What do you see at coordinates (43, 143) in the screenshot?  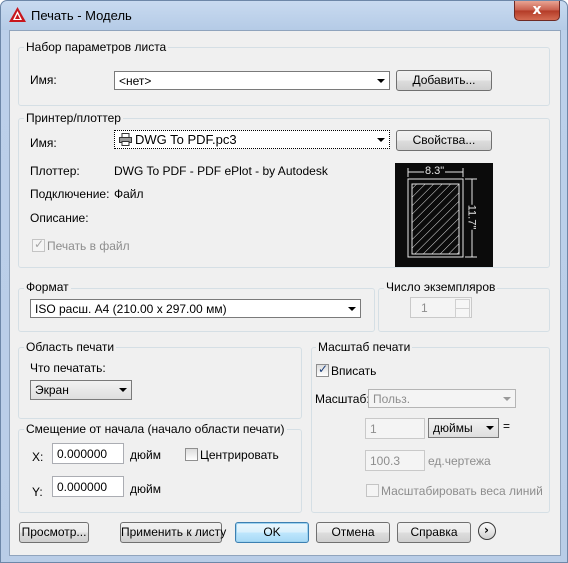 I see `printer-name-label: Имя:` at bounding box center [43, 143].